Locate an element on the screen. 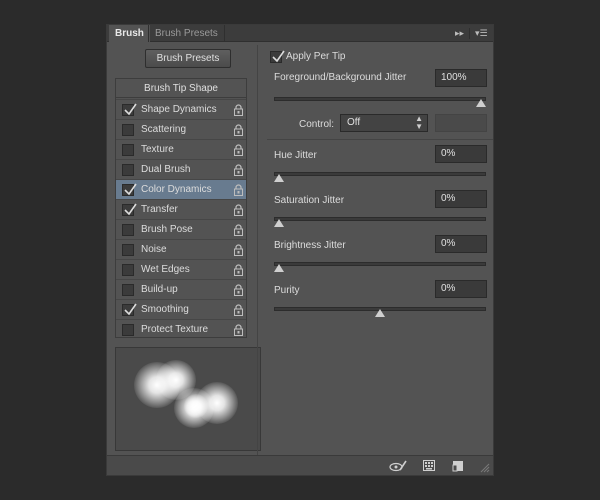 The width and height of the screenshot is (600, 500). panel-menu-icon: ▾☰ is located at coordinates (481, 33).